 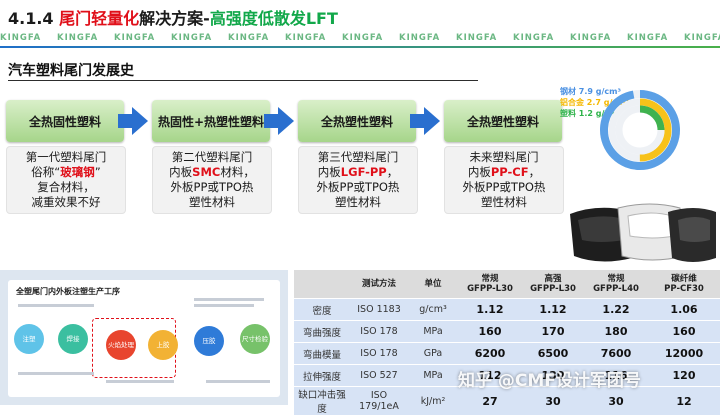 I want to click on table-cell: GPa, so click(x=433, y=353).